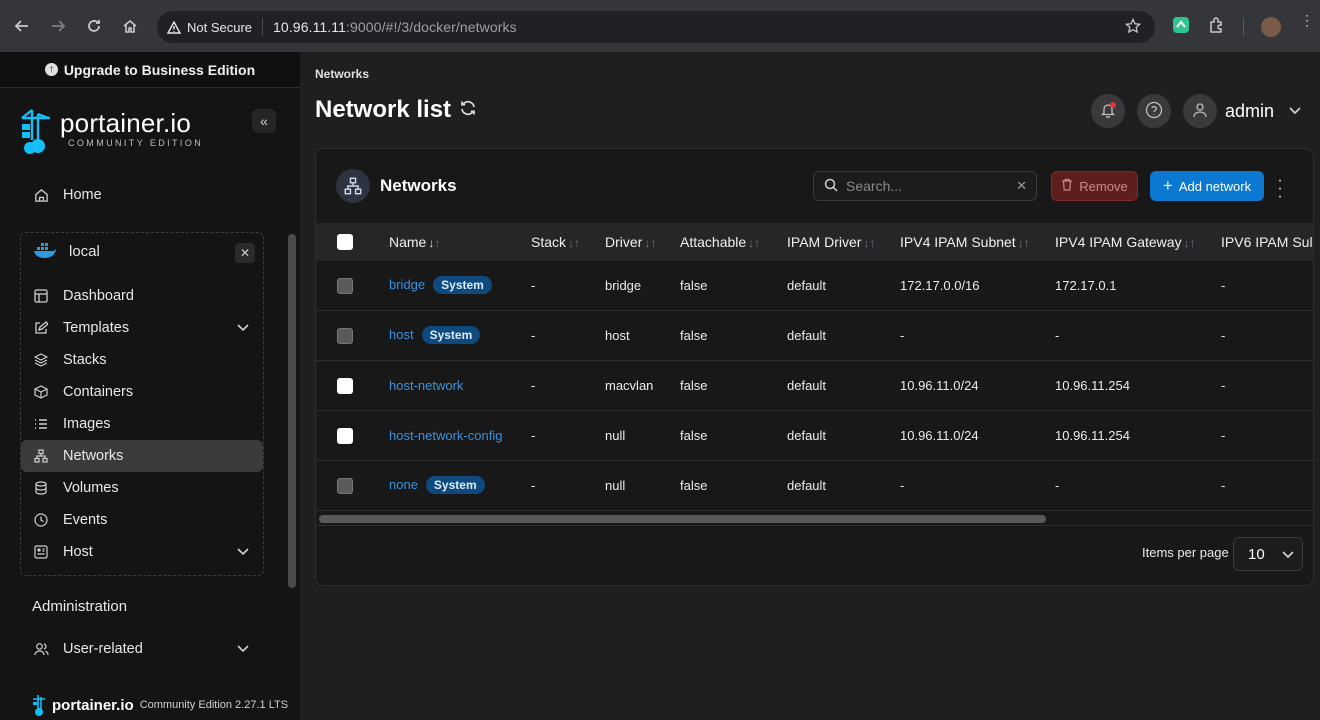 The width and height of the screenshot is (1320, 720). I want to click on clear-search-icon: ✕, so click(1021, 186).